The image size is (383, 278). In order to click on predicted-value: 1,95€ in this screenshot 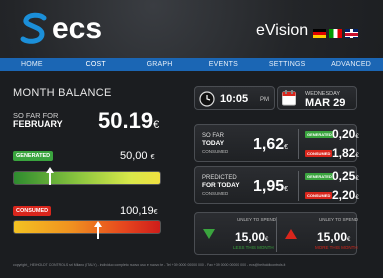, I will do `click(270, 187)`.